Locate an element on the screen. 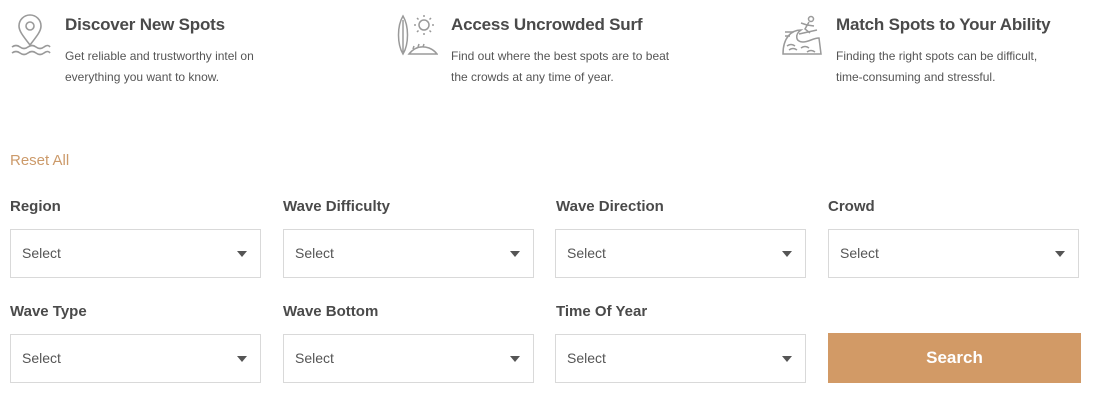  search-button: Search is located at coordinates (954, 358).